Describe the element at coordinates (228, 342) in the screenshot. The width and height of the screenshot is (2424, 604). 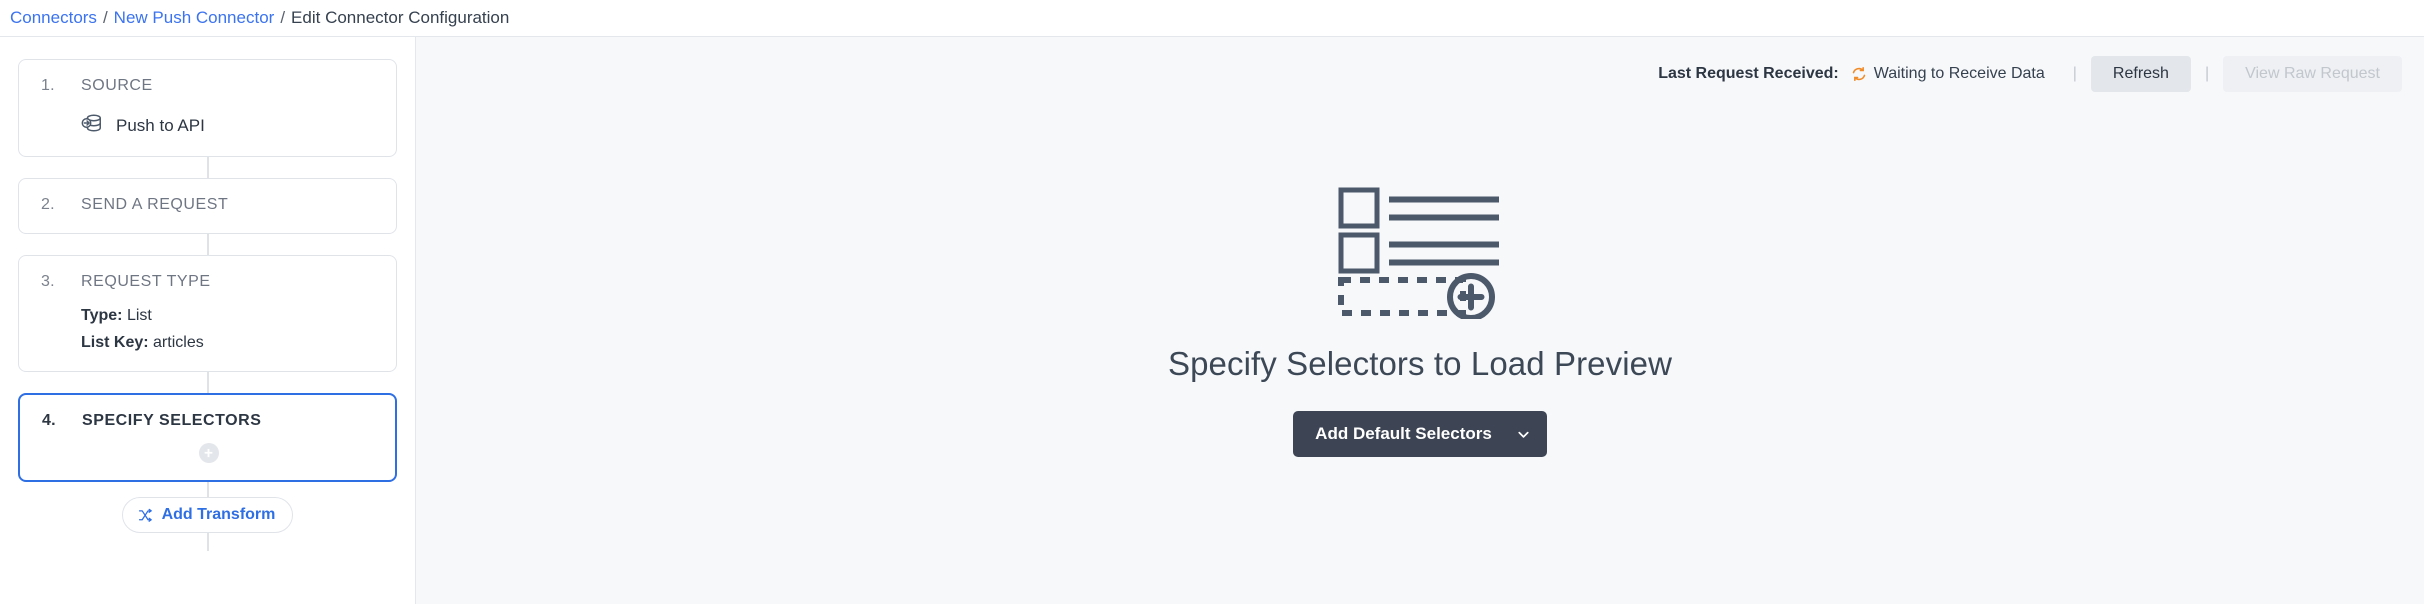
I see `field-list-key: List Key: articles` at that location.